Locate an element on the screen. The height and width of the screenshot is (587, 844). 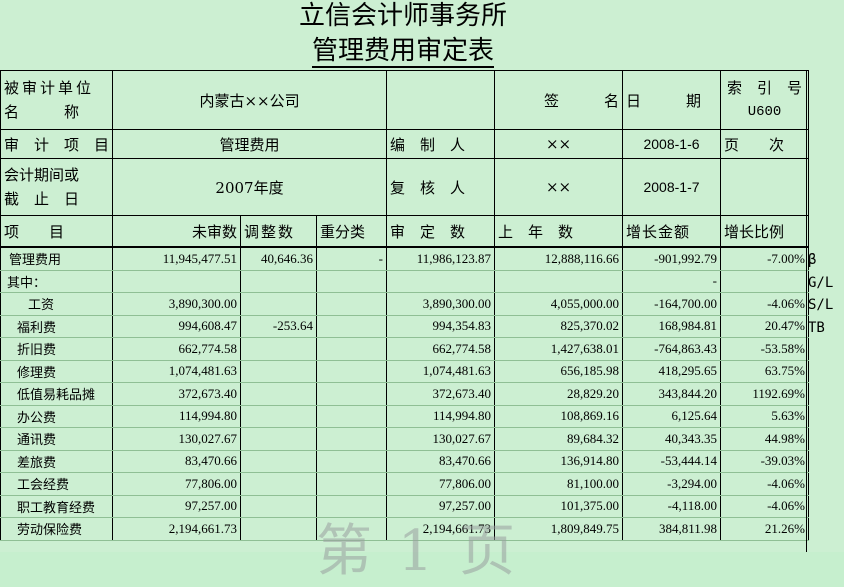
preparer-date: 2008-1-6 is located at coordinates (672, 144).